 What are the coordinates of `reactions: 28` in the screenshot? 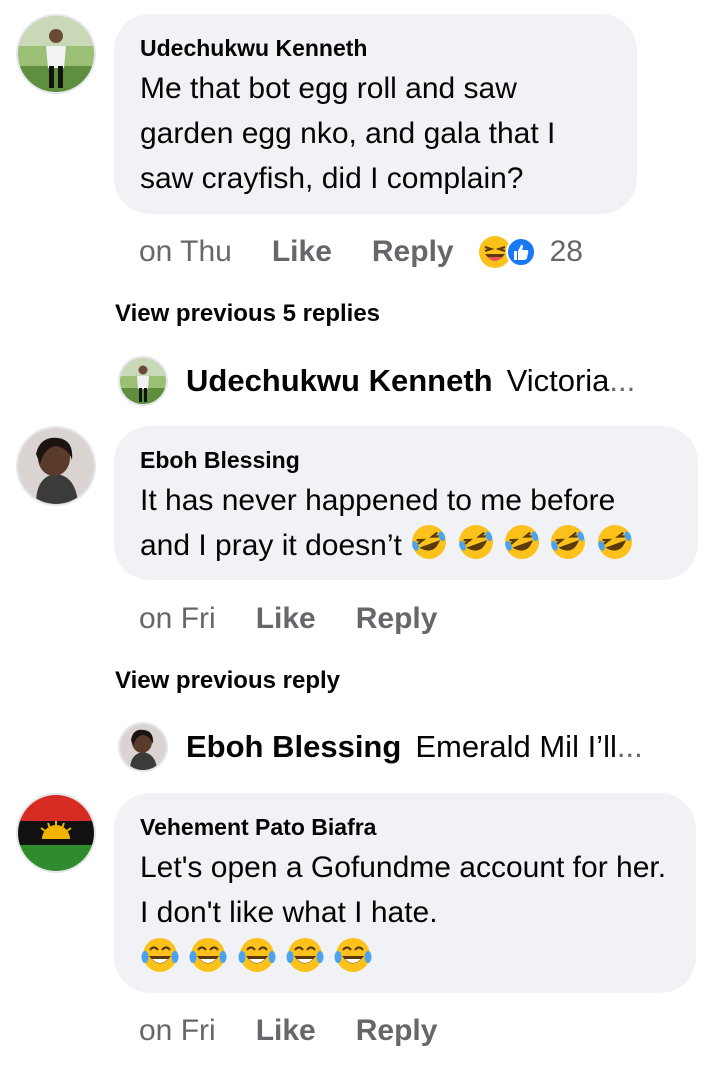 It's located at (530, 252).